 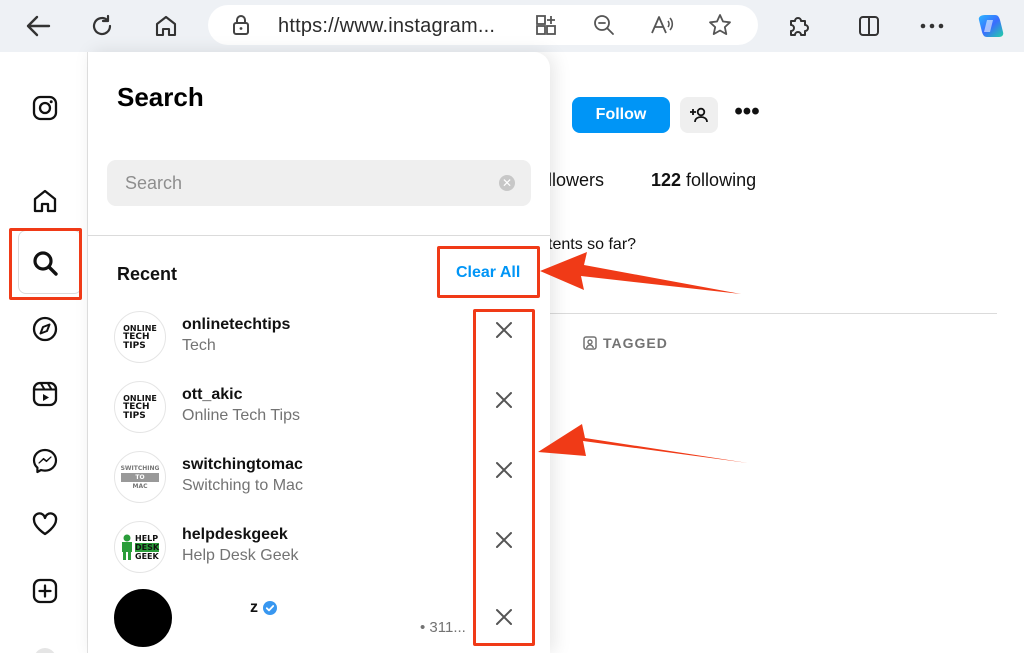 I want to click on explore-icon, so click(x=45, y=329).